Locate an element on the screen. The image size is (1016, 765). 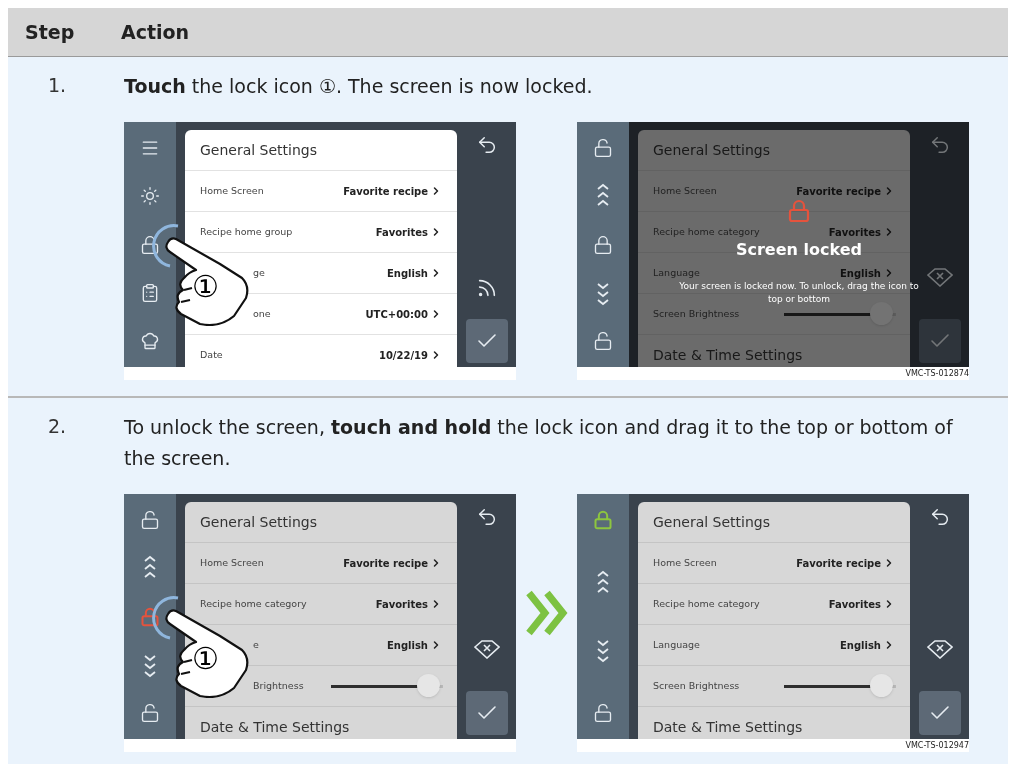
step-number: 2. is located at coordinates (57, 426).